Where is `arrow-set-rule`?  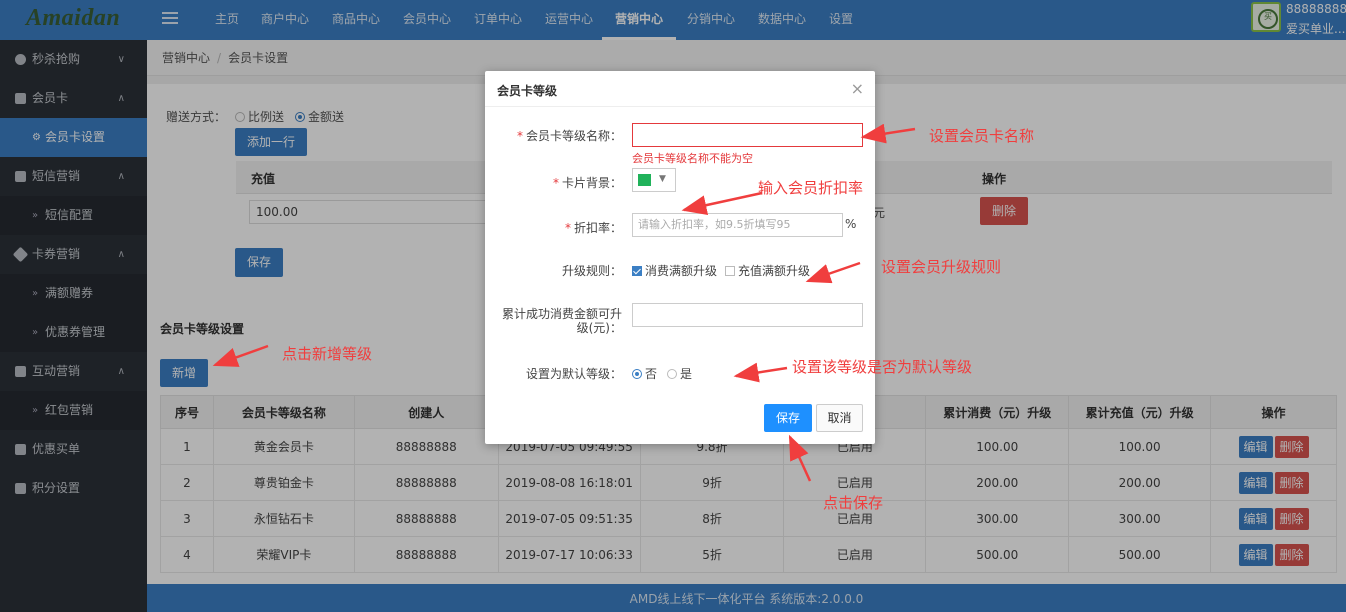
arrow-set-rule is located at coordinates (833, 272).